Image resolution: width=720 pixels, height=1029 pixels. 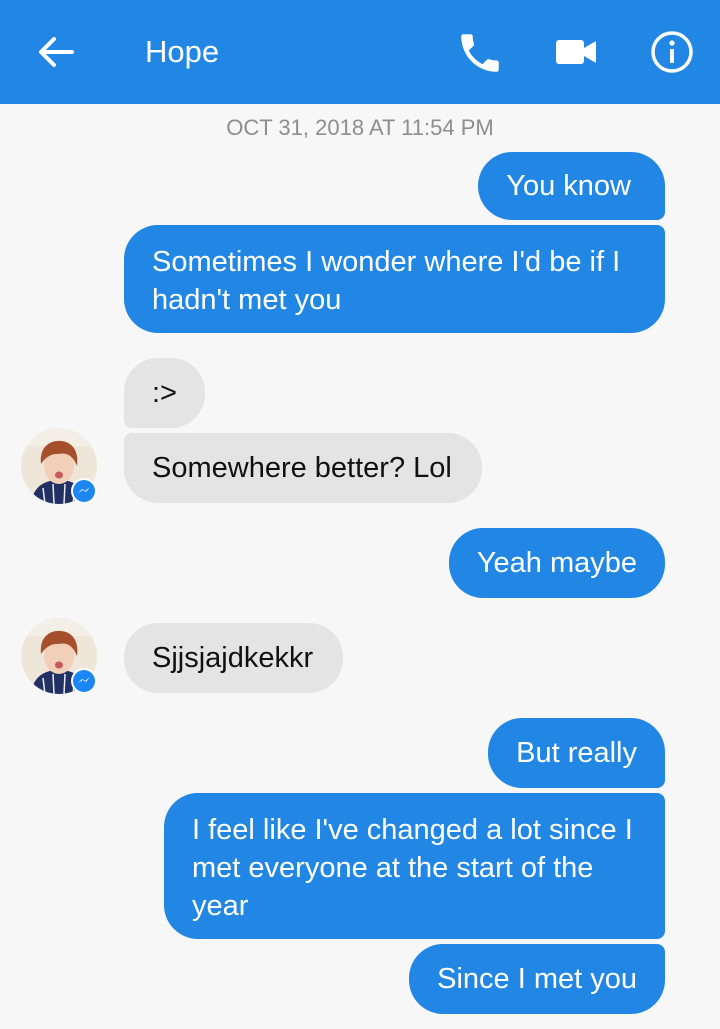 What do you see at coordinates (537, 979) in the screenshot?
I see `outgoing-message: Since I met you` at bounding box center [537, 979].